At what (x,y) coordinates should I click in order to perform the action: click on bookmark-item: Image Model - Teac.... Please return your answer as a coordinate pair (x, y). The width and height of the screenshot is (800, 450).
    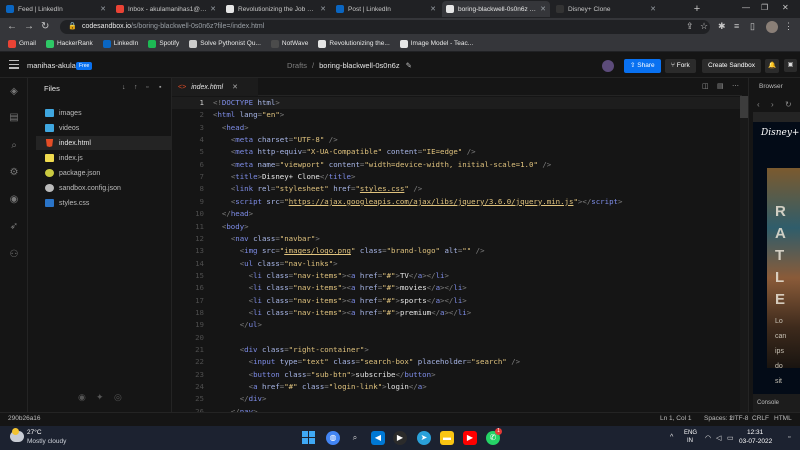
    Looking at the image, I should click on (436, 43).